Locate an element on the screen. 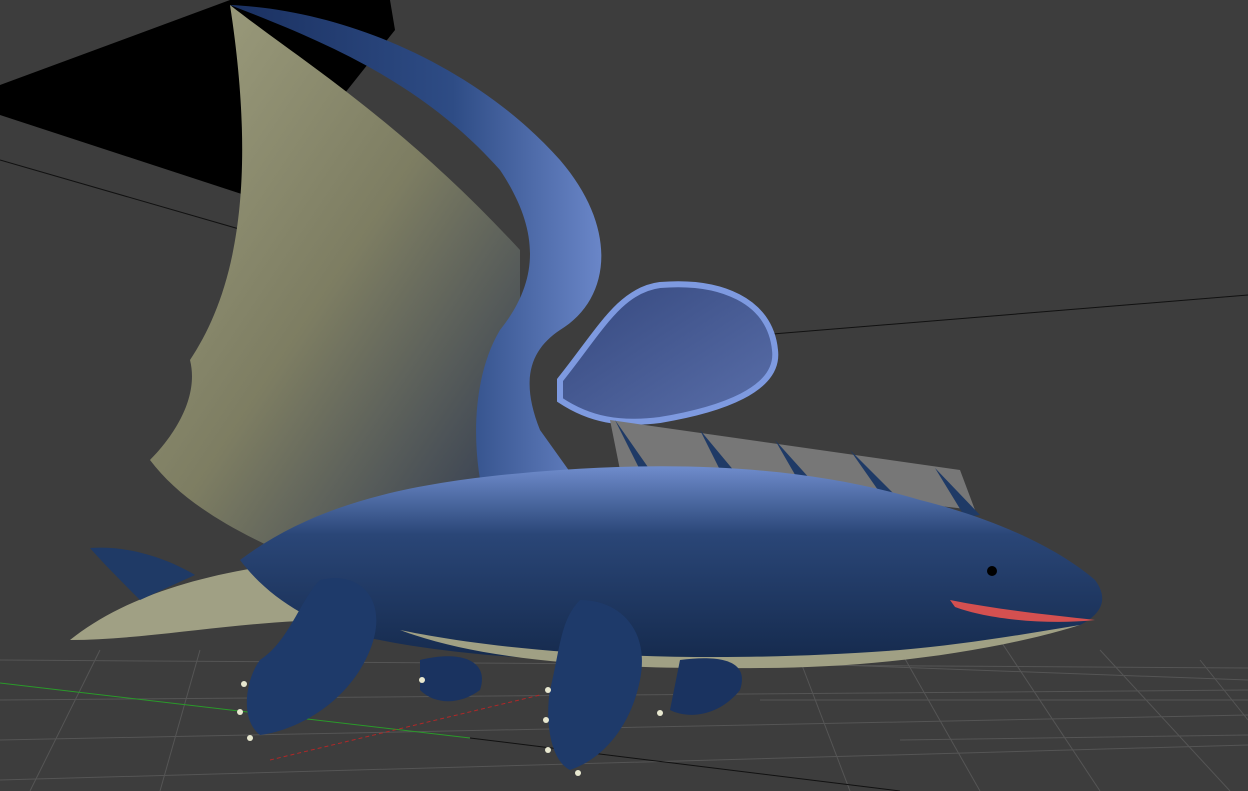  eye is located at coordinates (992, 571).